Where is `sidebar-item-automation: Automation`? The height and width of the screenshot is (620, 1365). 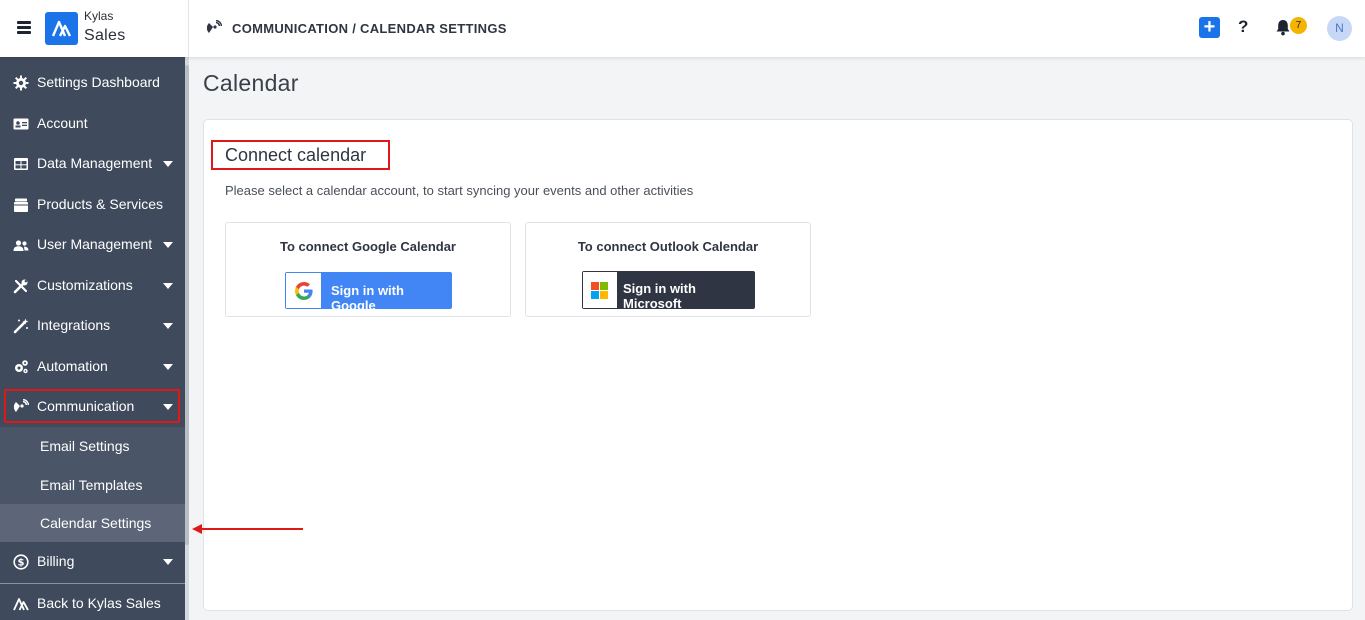 sidebar-item-automation: Automation is located at coordinates (92, 367).